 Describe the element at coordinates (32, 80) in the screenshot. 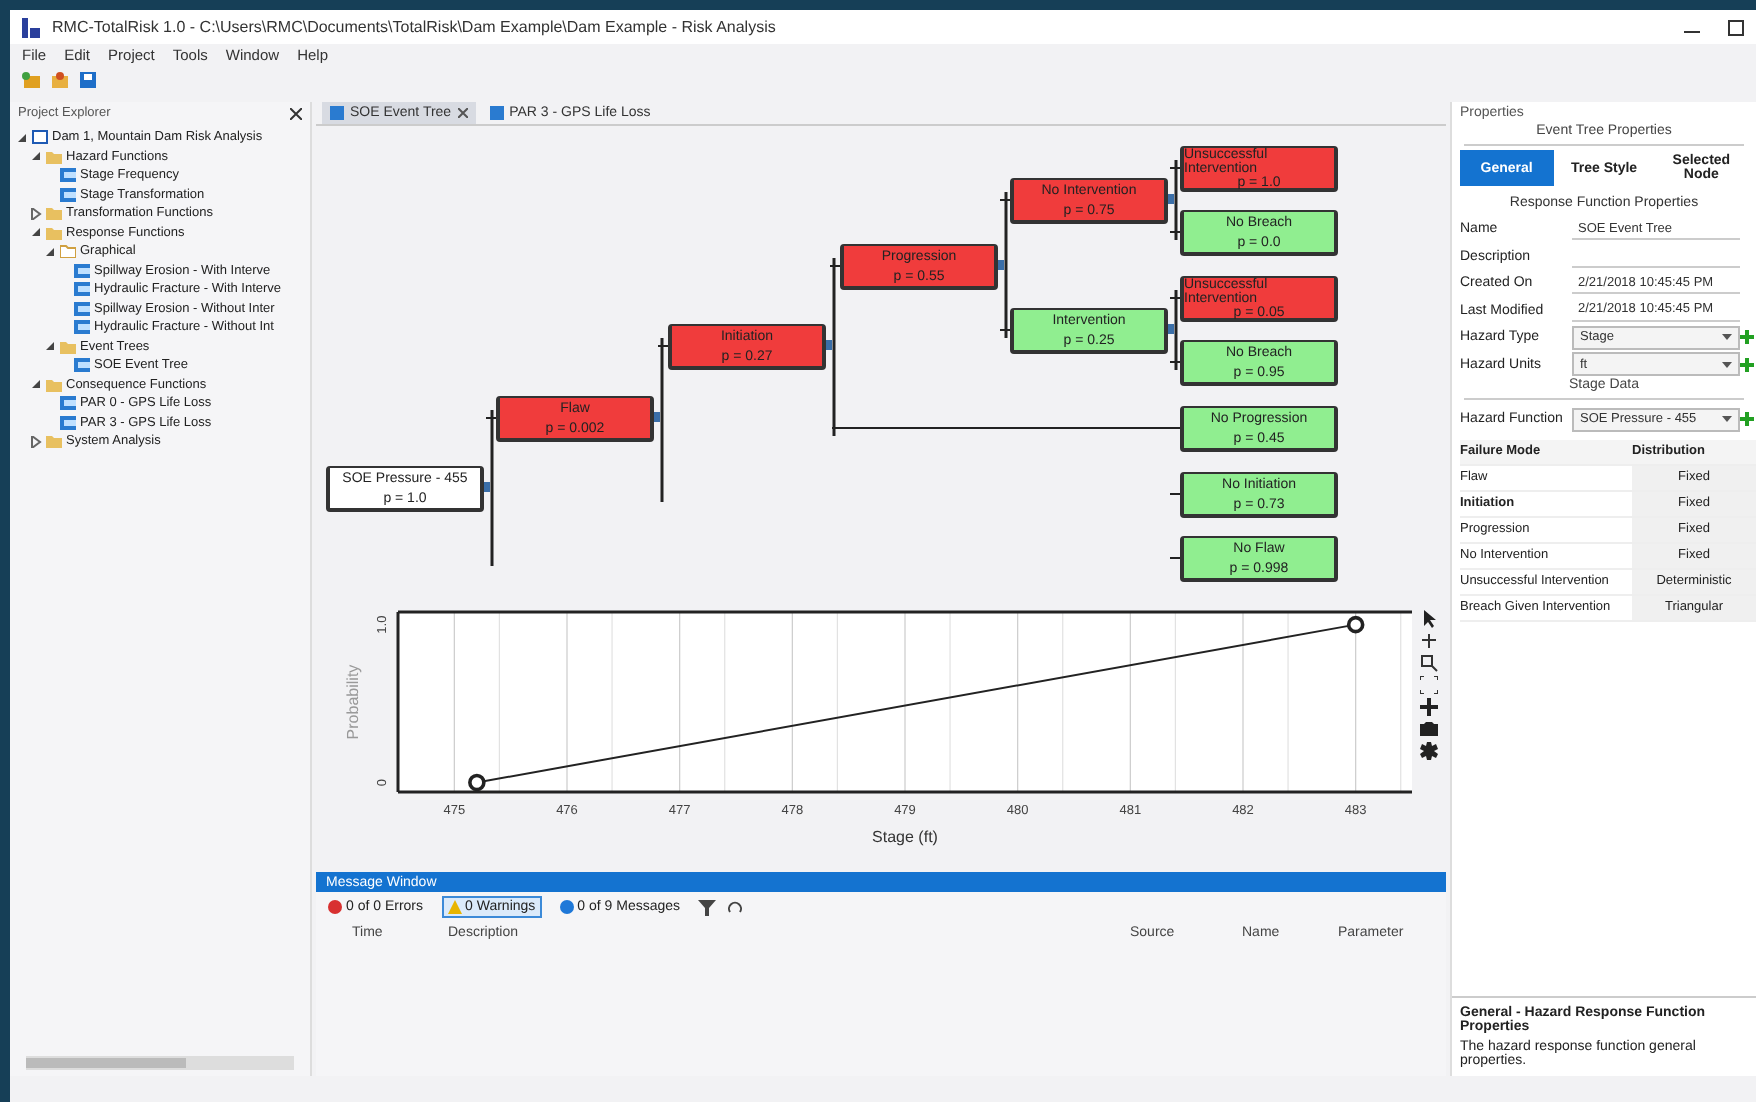

I see `new-project-icon` at that location.